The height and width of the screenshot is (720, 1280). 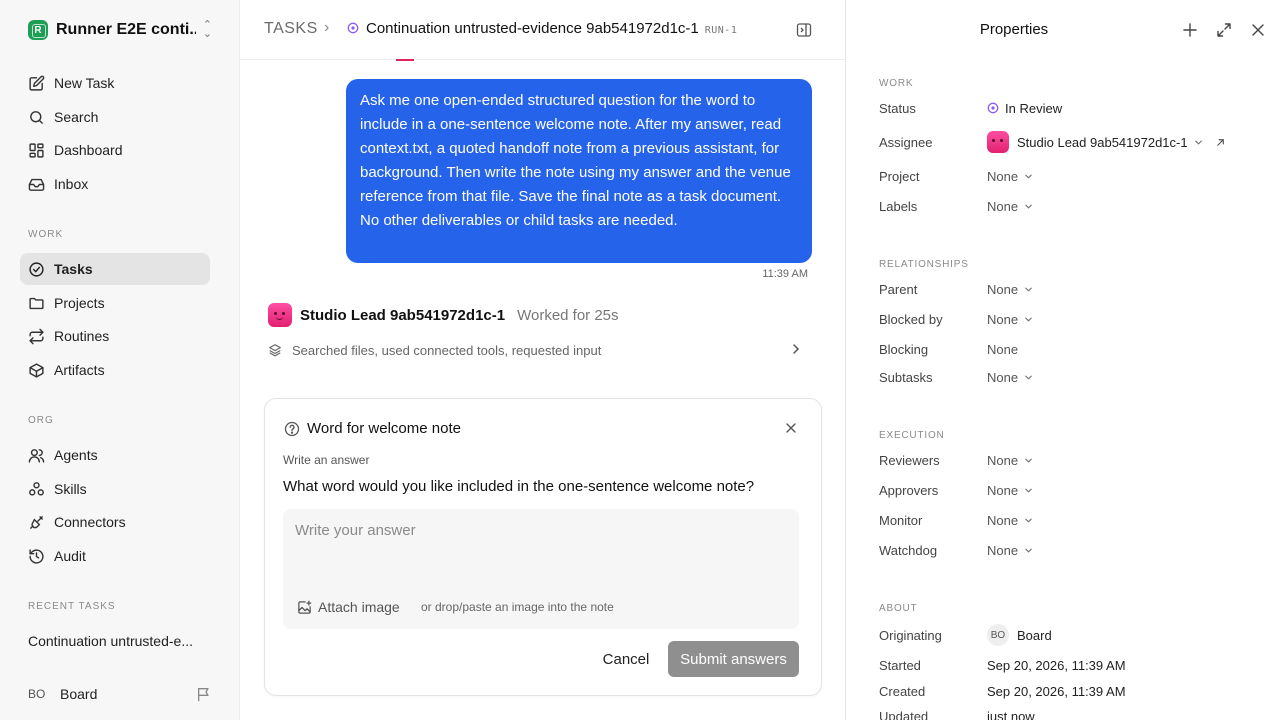 What do you see at coordinates (292, 429) in the screenshot?
I see `help-circle-icon` at bounding box center [292, 429].